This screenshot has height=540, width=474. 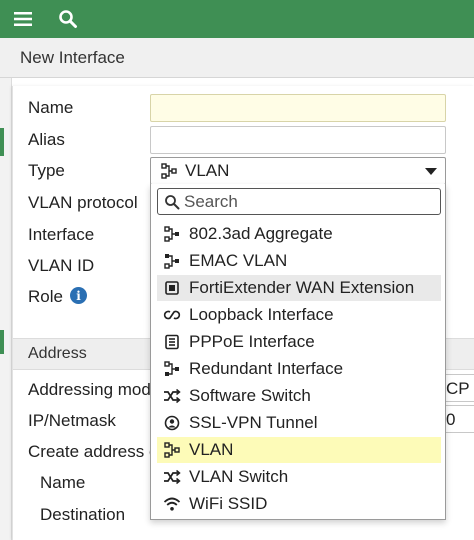 I want to click on alias-label: Alias, so click(x=46, y=139).